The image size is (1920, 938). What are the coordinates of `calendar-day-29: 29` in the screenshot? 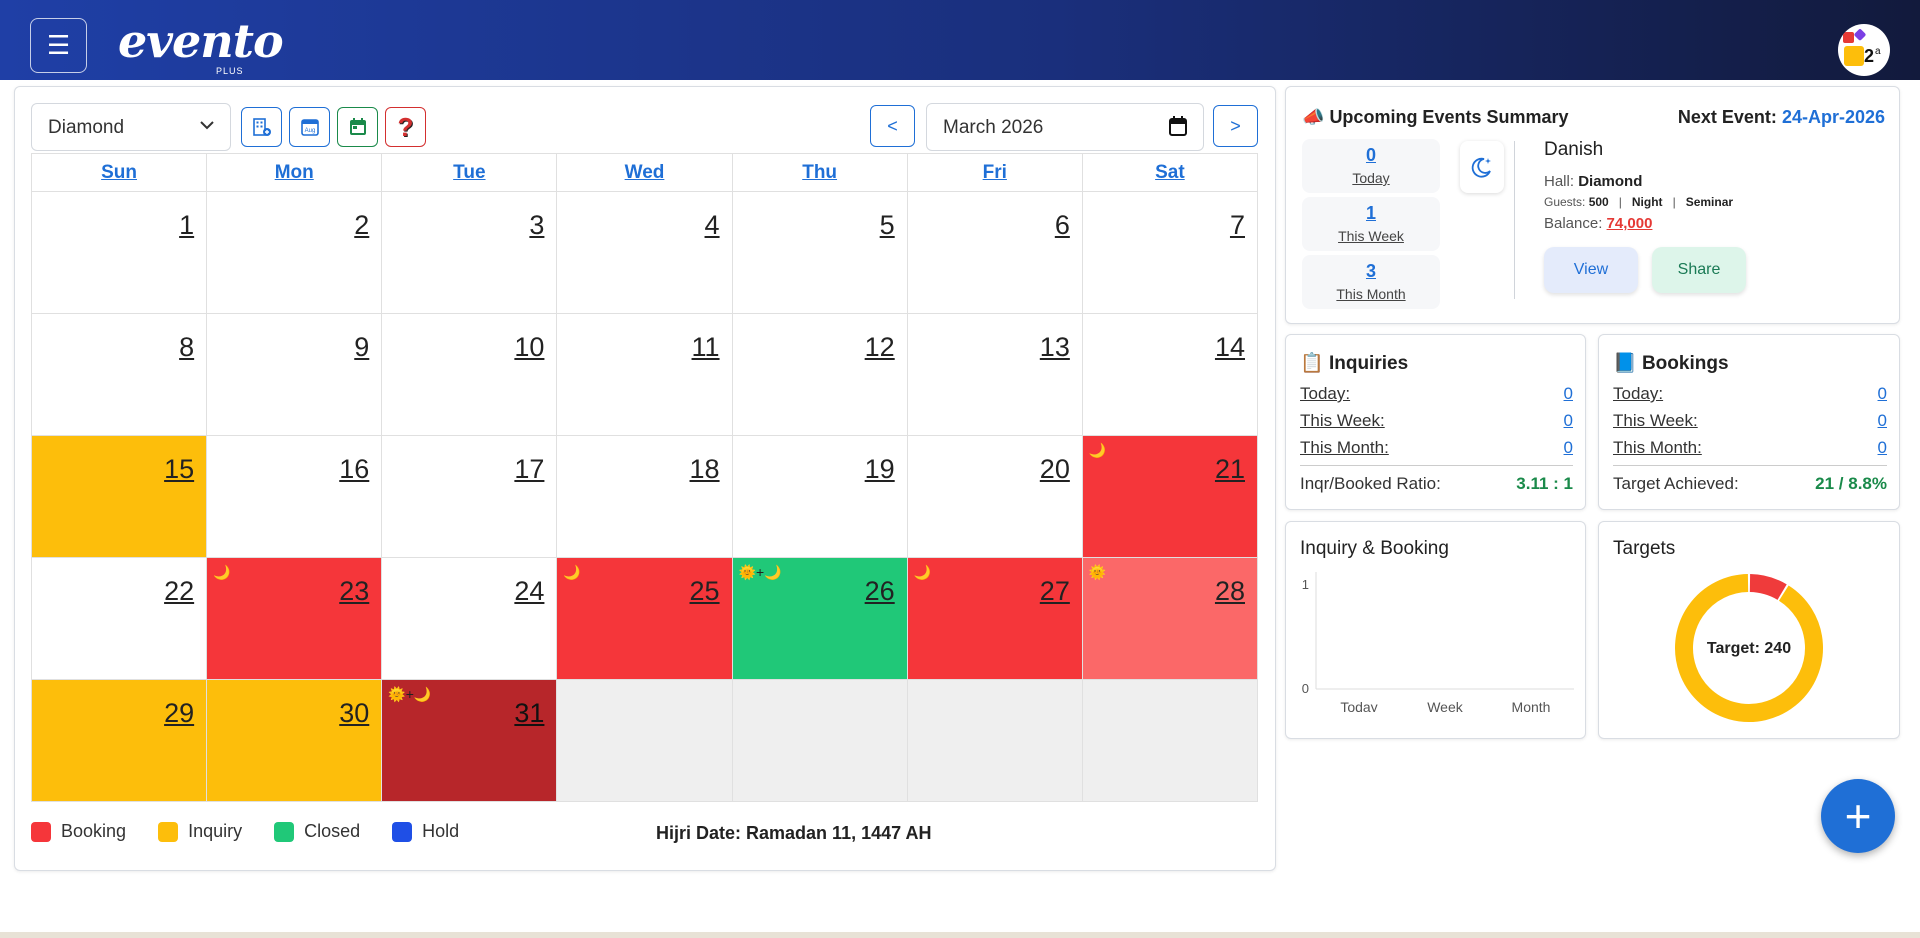 It's located at (119, 740).